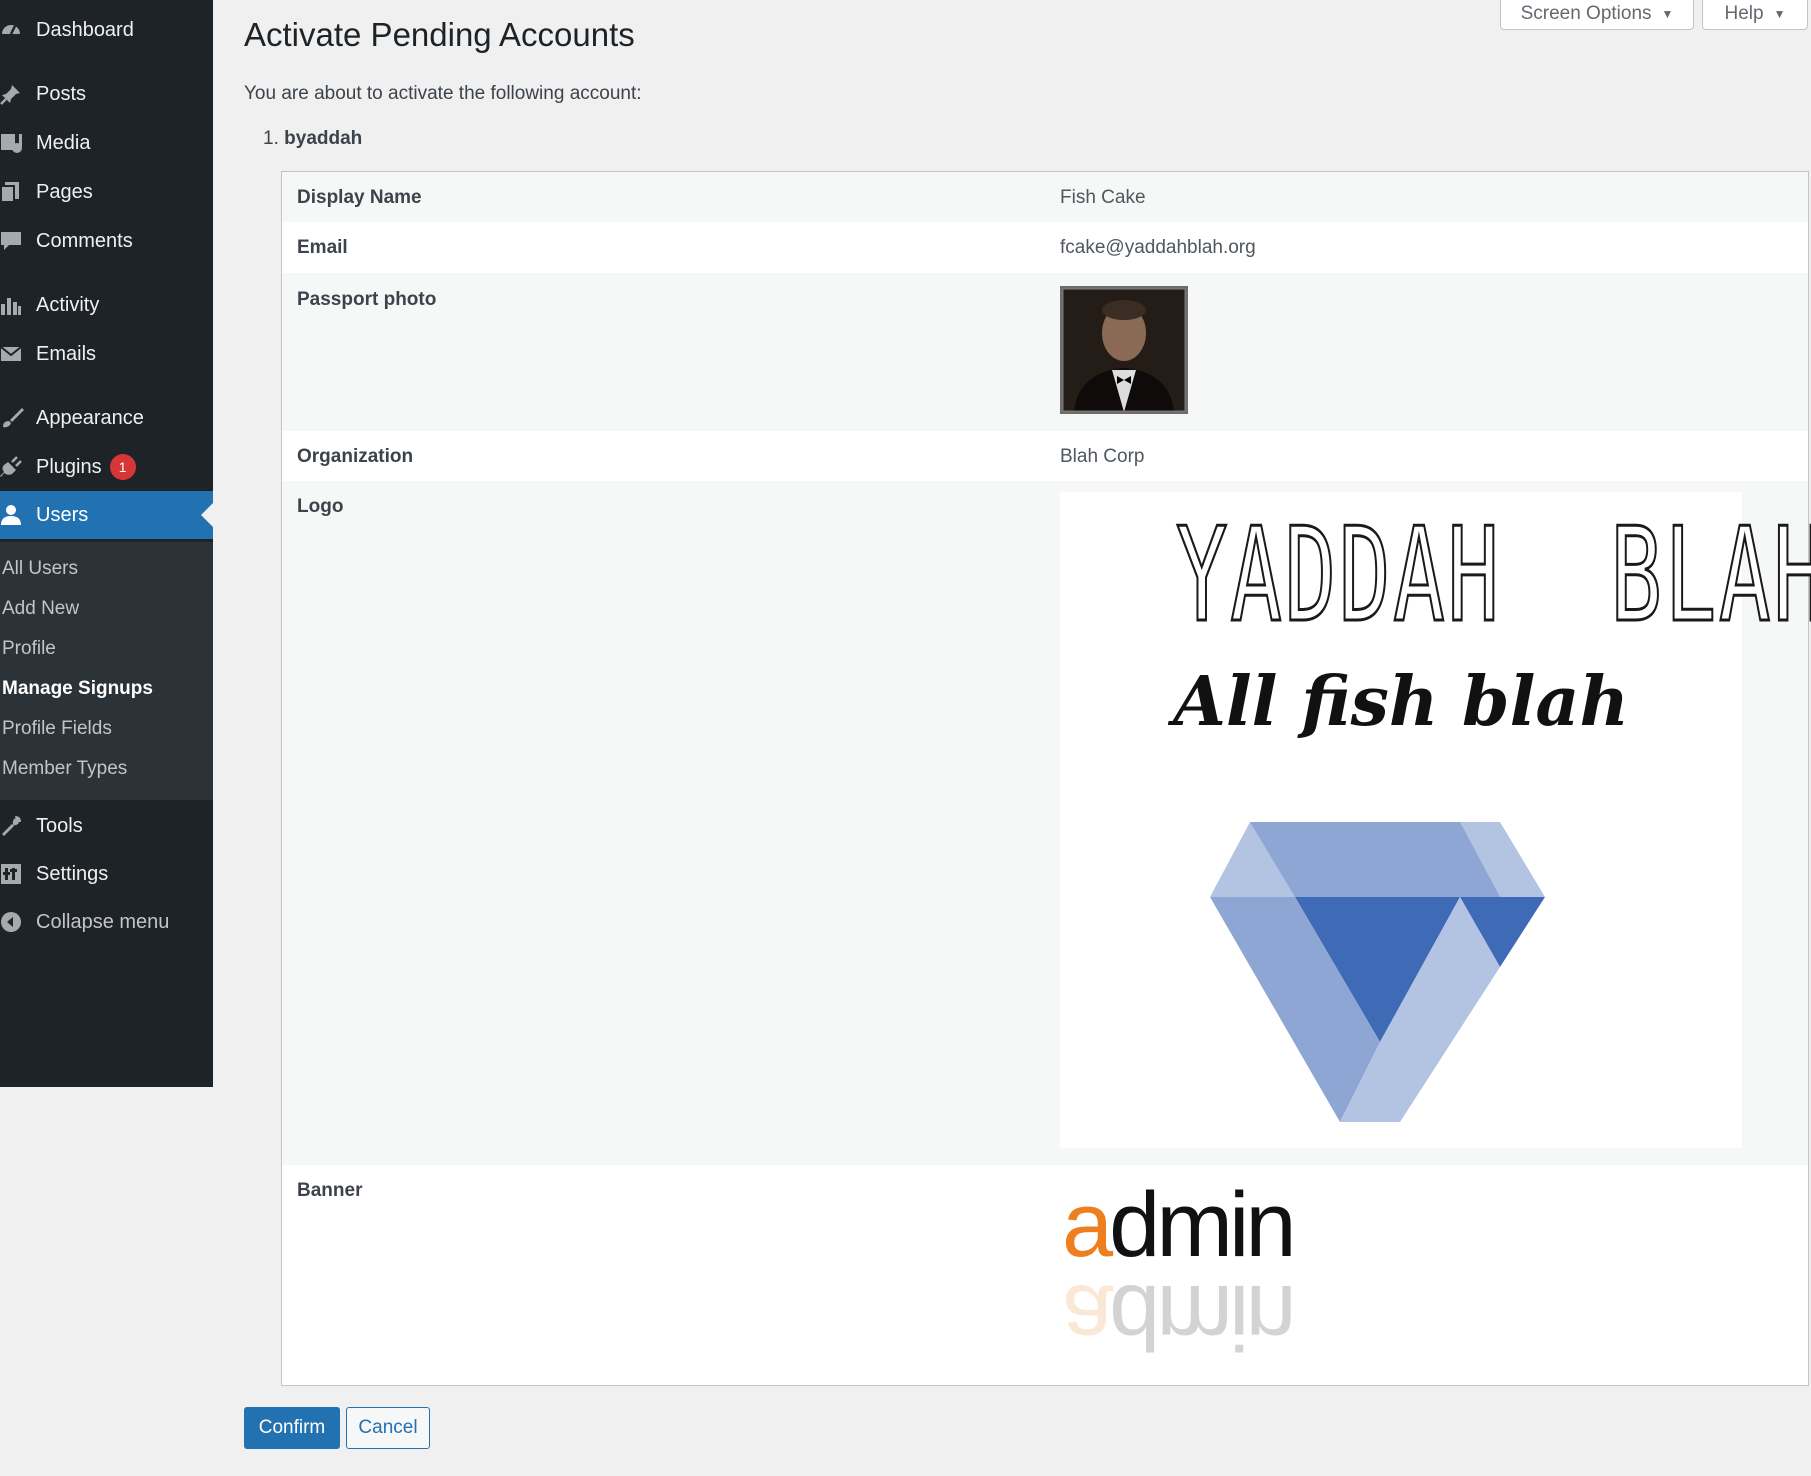  What do you see at coordinates (271, 138) in the screenshot?
I see `account-number: 1.` at bounding box center [271, 138].